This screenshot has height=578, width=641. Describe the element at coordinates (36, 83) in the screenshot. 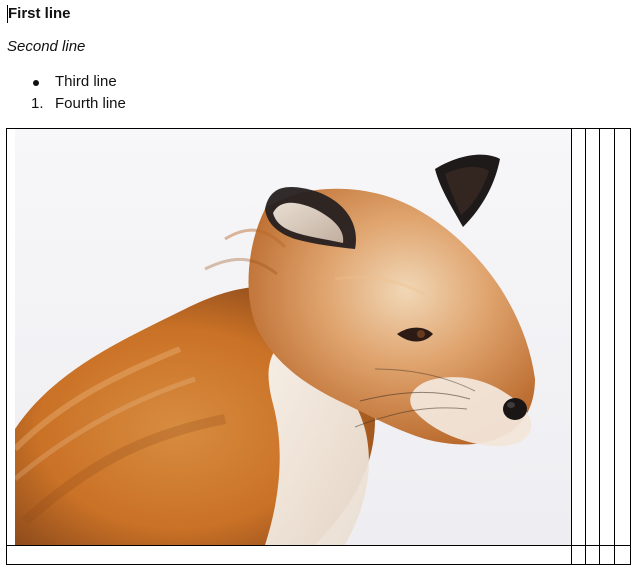

I see `bullet-dot-icon` at that location.